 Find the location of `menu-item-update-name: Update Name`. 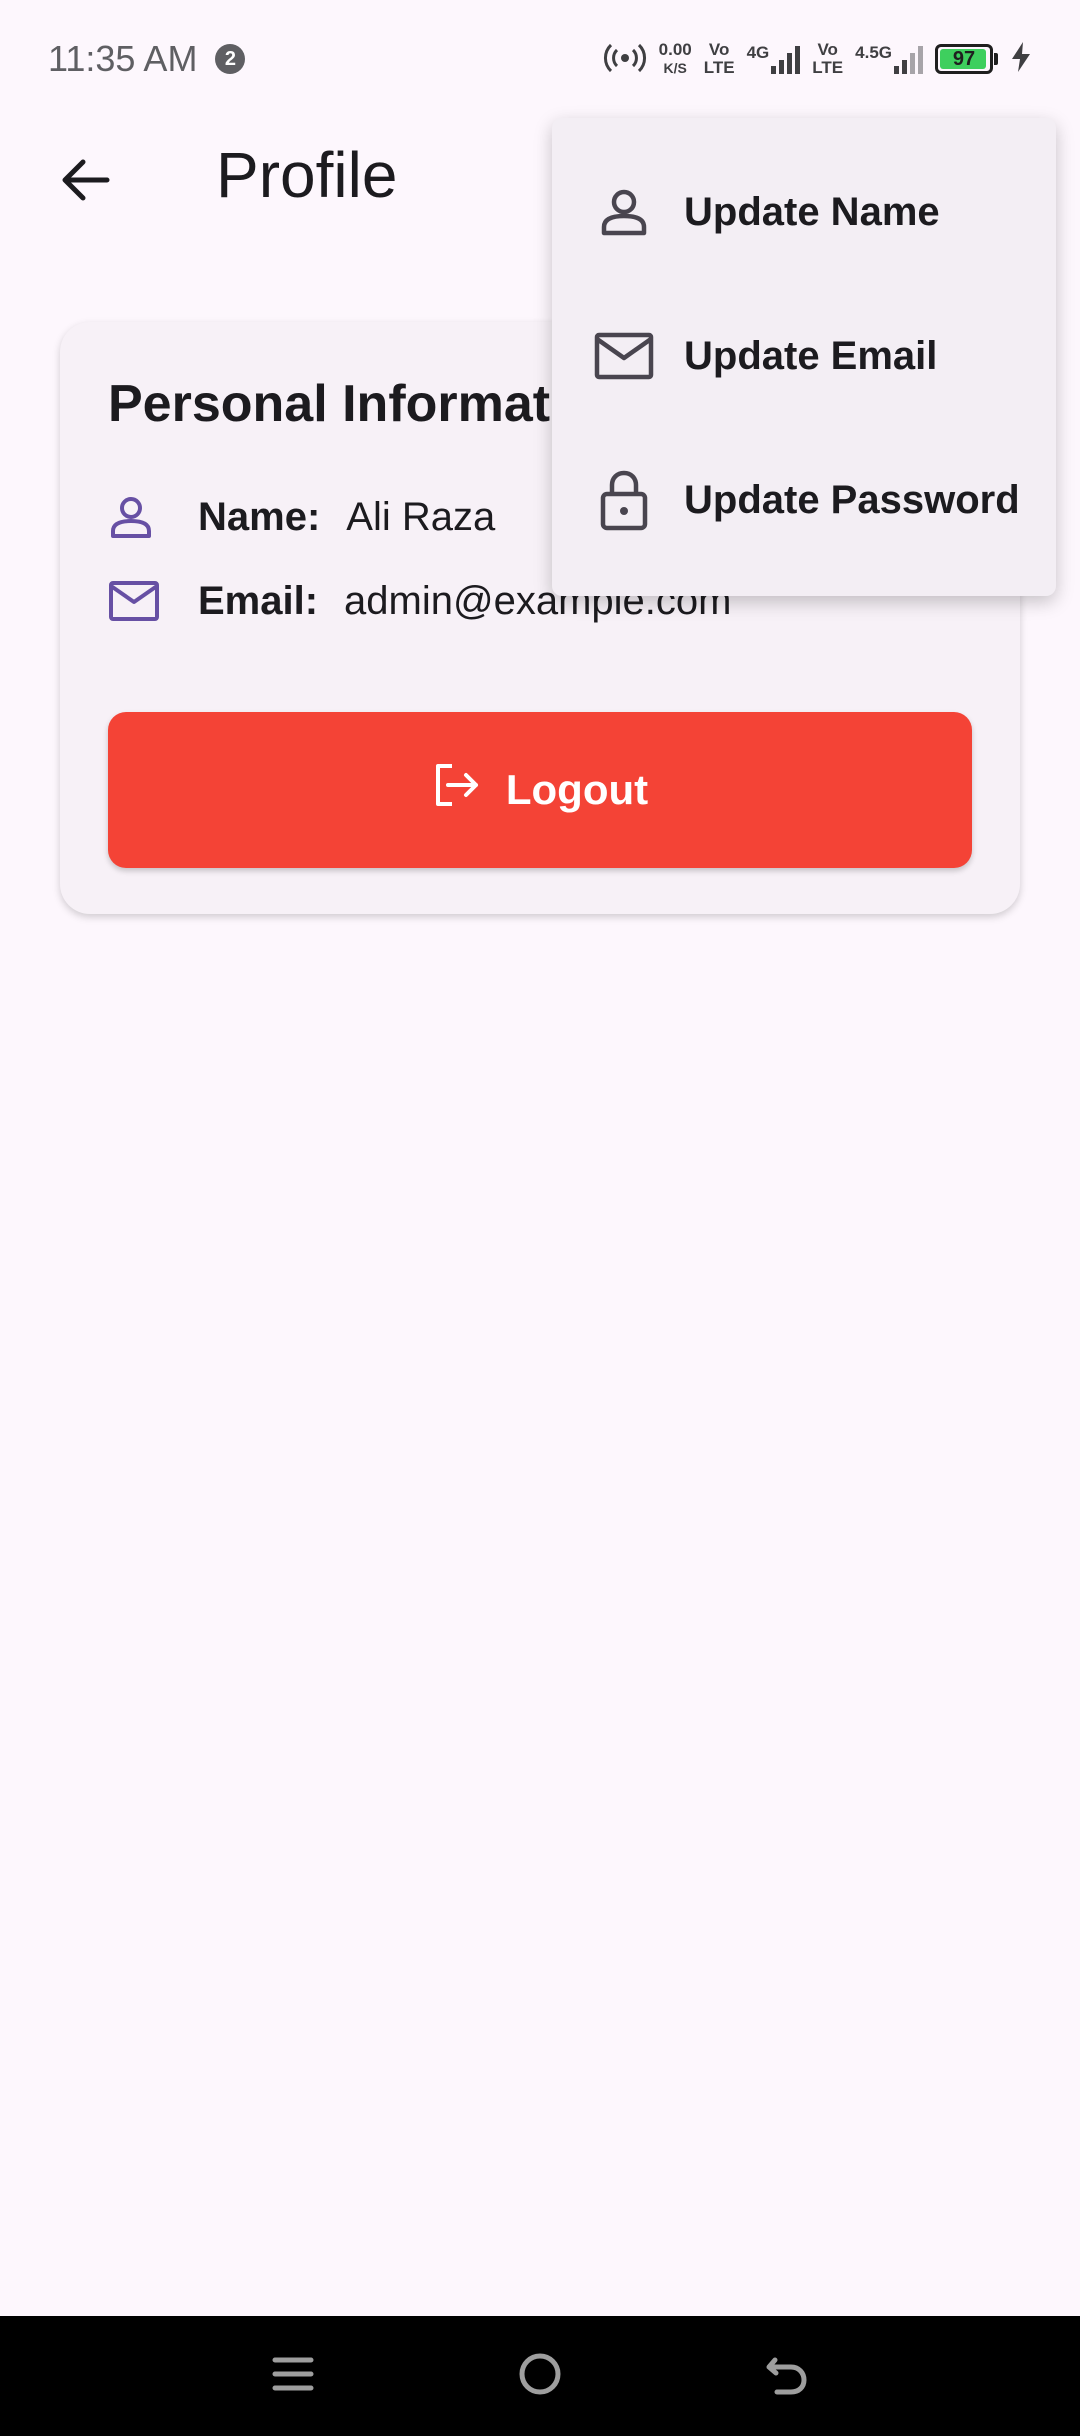

menu-item-update-name: Update Name is located at coordinates (804, 212).